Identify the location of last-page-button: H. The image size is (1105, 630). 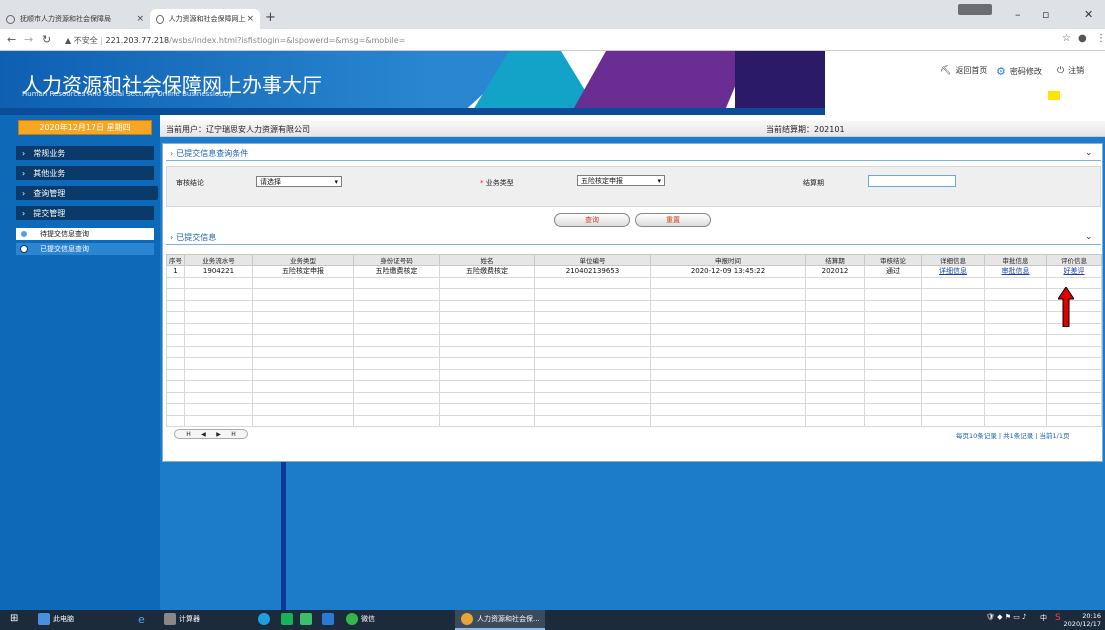
(233, 434).